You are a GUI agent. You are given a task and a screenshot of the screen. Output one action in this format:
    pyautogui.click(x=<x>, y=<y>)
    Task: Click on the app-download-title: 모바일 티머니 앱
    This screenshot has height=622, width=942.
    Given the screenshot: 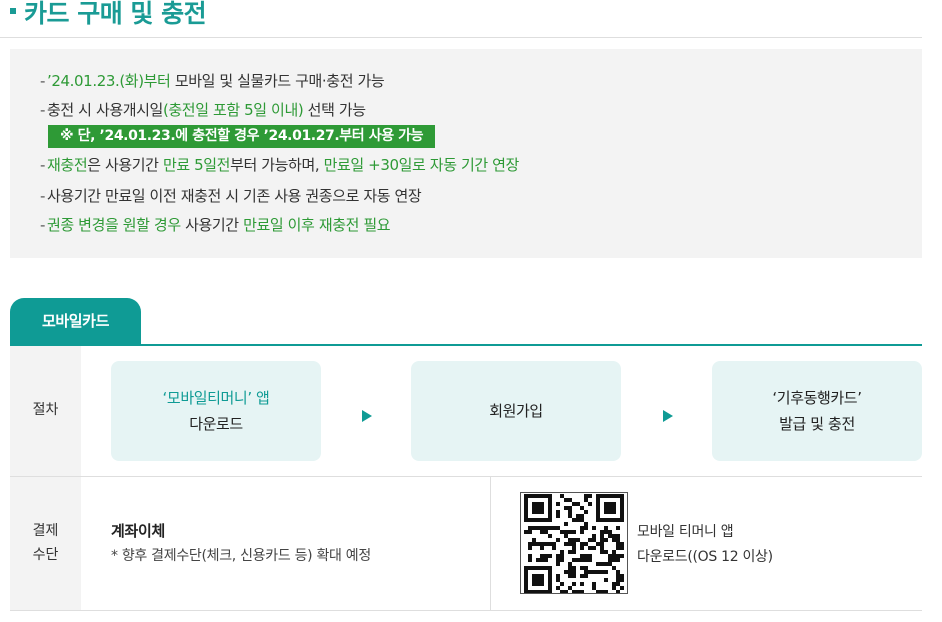 What is the action you would take?
    pyautogui.click(x=685, y=532)
    